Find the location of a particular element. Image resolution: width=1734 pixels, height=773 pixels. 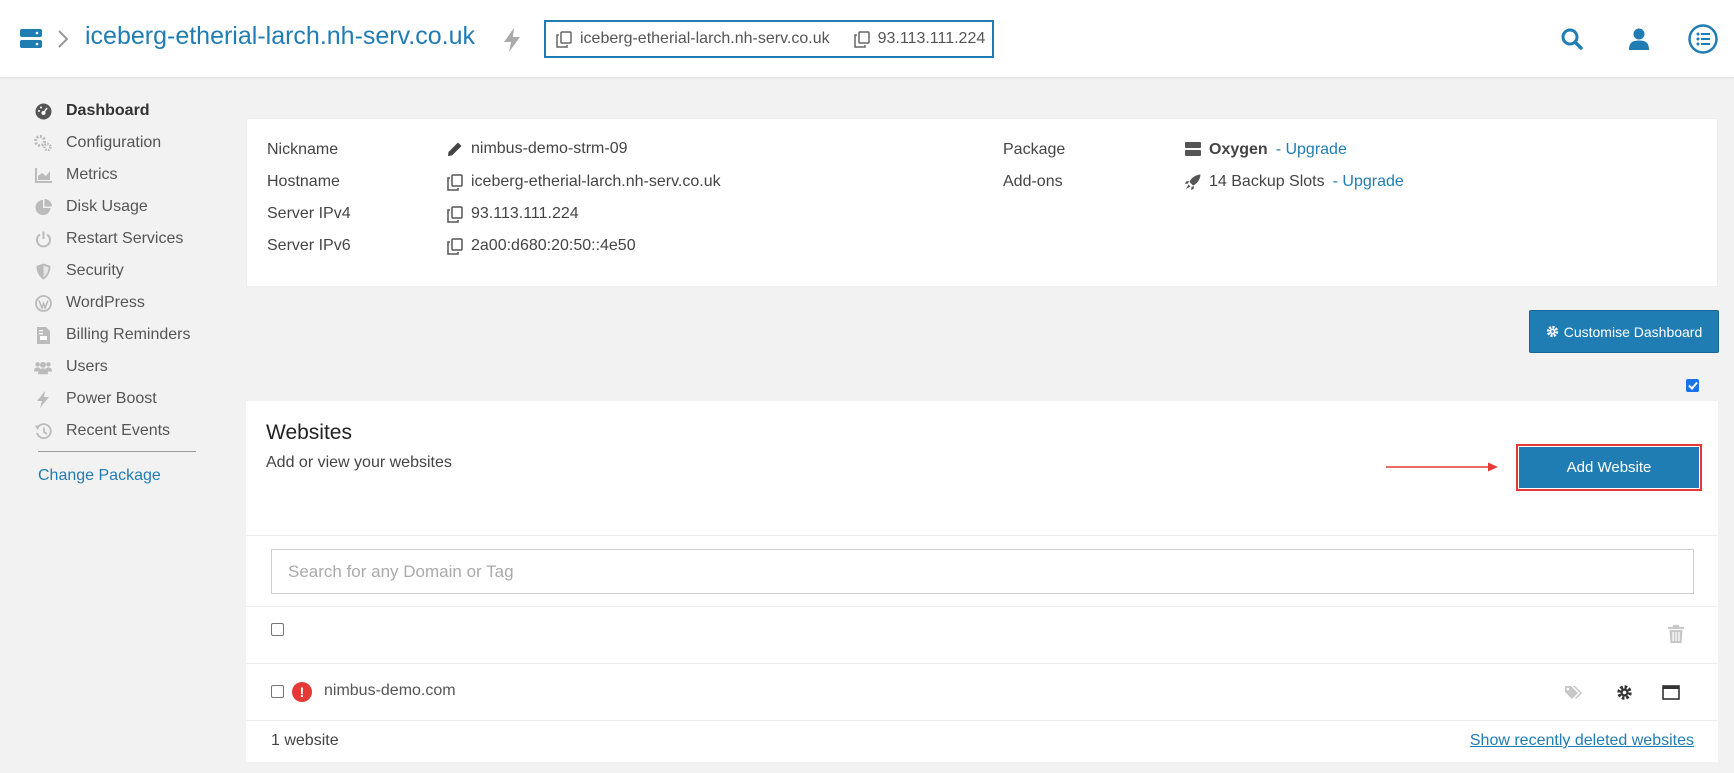

user-icon is located at coordinates (1639, 39).